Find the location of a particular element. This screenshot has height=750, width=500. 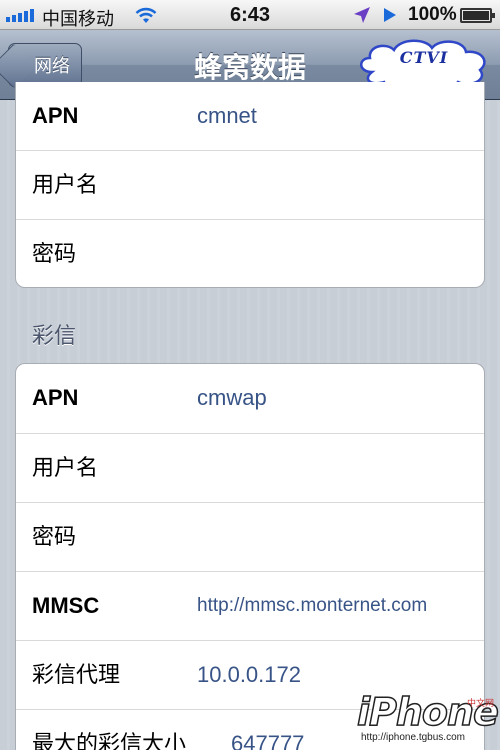

mmsc-row: MMSC http://mmsc.monternet.com is located at coordinates (250, 605).